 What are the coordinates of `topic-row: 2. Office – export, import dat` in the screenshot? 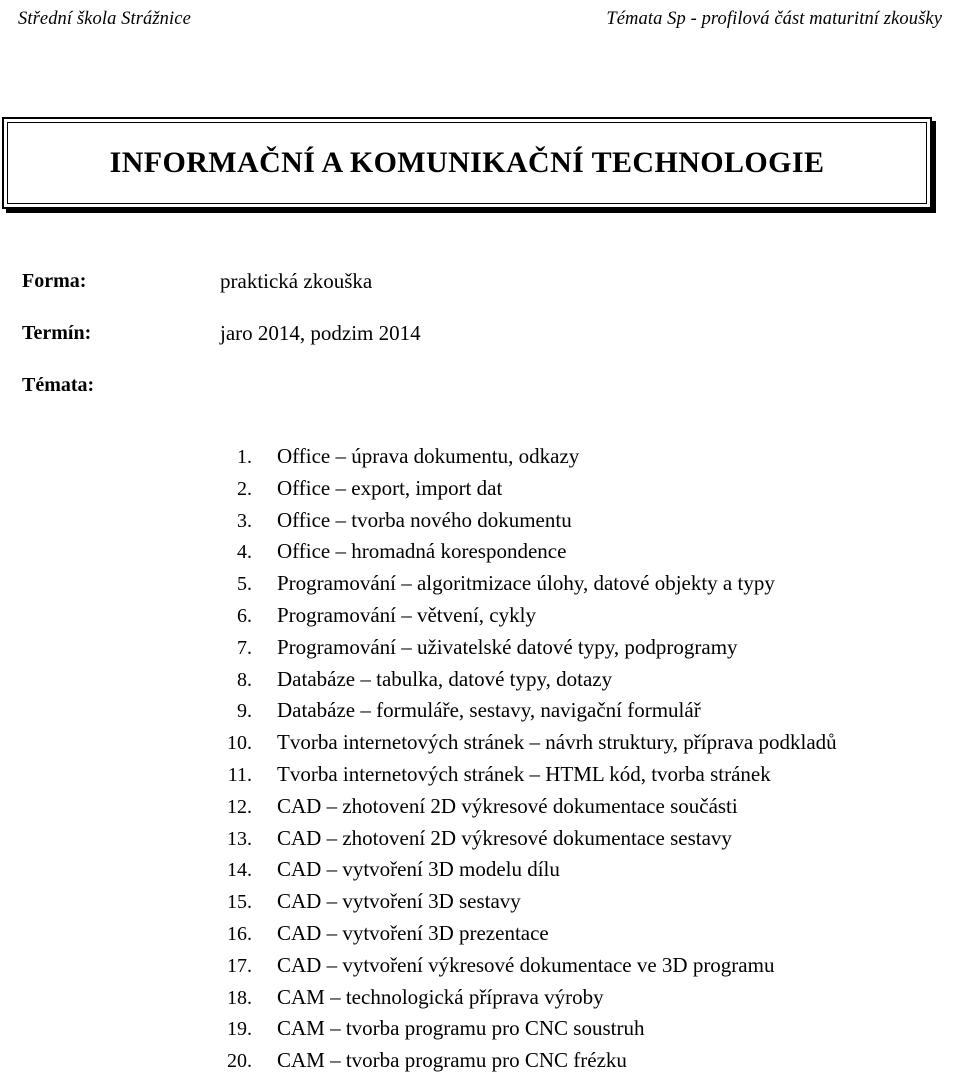 It's located at (480, 491).